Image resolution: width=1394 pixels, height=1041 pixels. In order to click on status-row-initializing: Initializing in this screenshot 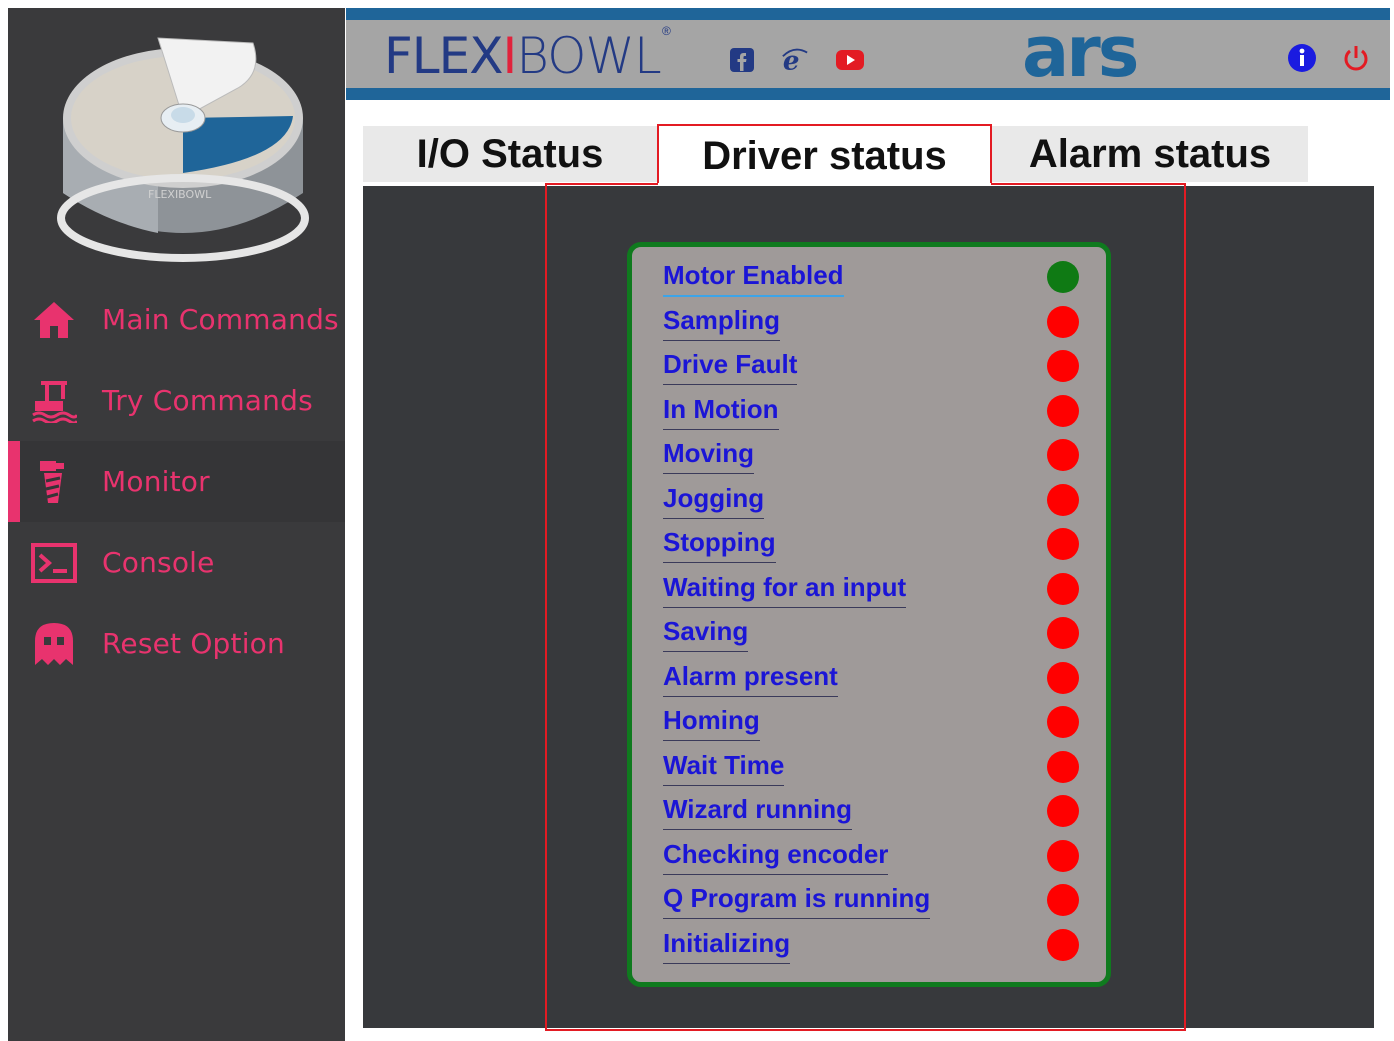, I will do `click(875, 947)`.